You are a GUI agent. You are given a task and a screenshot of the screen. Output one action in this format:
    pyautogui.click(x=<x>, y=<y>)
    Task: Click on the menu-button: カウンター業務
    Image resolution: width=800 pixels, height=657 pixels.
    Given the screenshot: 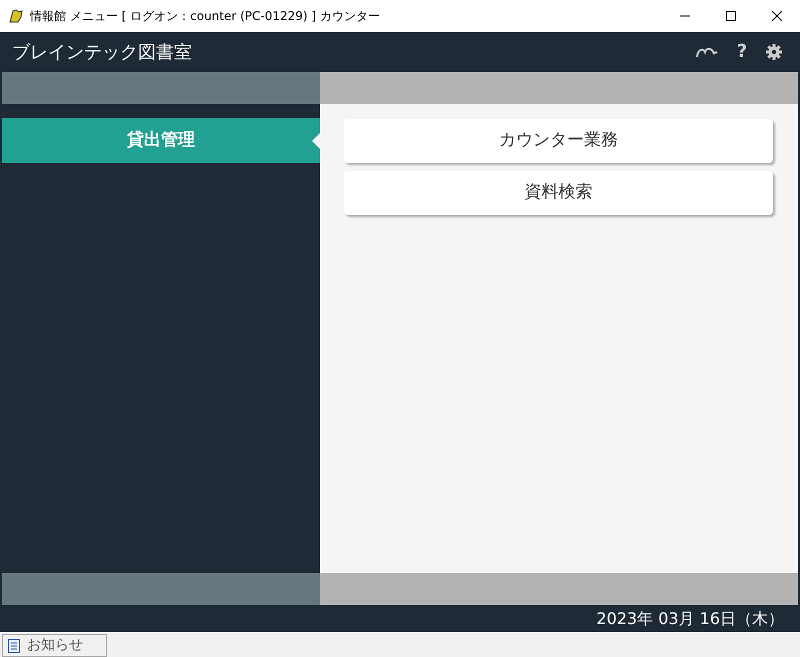 What is the action you would take?
    pyautogui.click(x=558, y=141)
    